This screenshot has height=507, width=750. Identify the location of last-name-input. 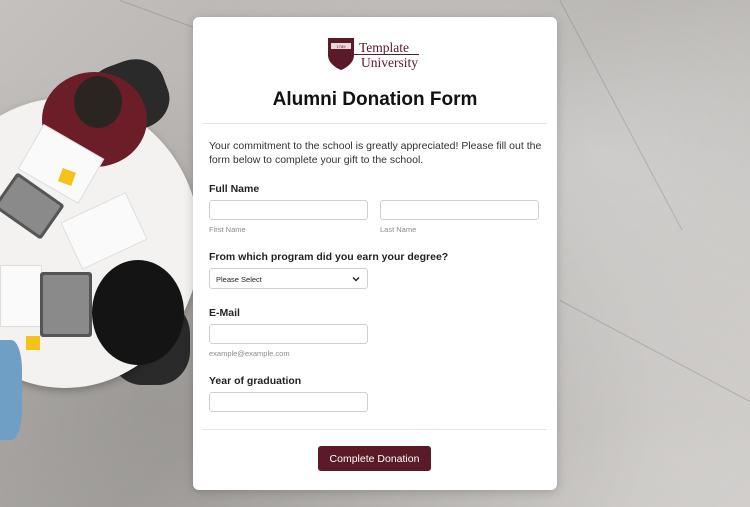
(459, 210).